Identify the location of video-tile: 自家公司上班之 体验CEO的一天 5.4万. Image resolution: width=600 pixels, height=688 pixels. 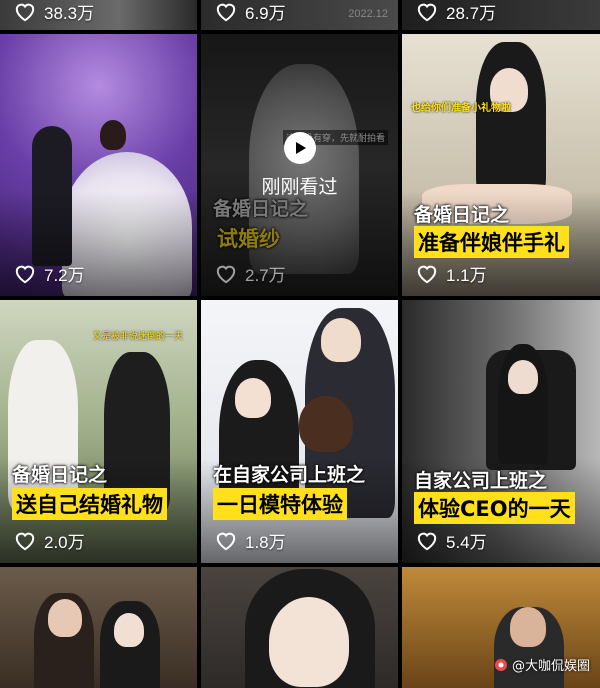
(501, 431).